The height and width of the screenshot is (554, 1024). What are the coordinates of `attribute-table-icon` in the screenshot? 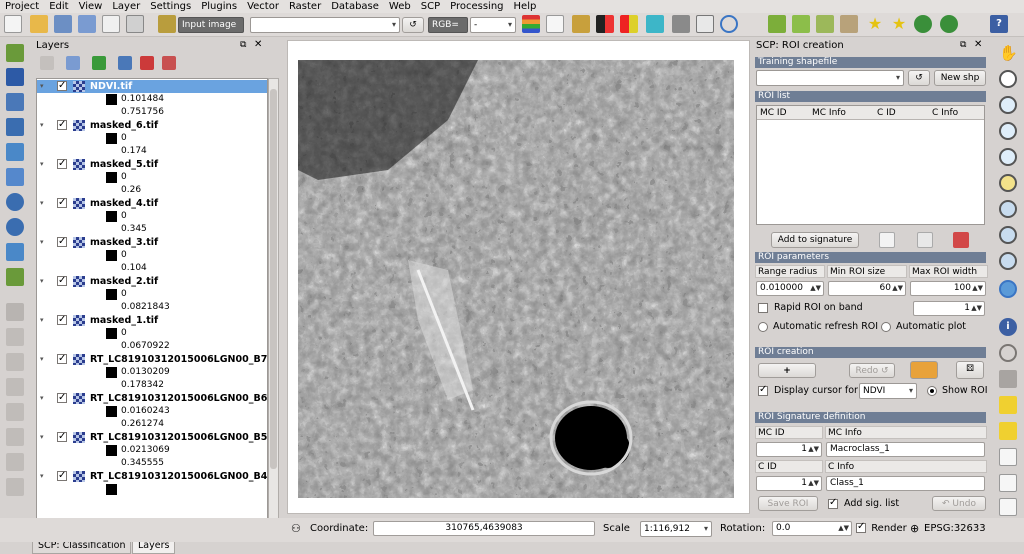 It's located at (1008, 457).